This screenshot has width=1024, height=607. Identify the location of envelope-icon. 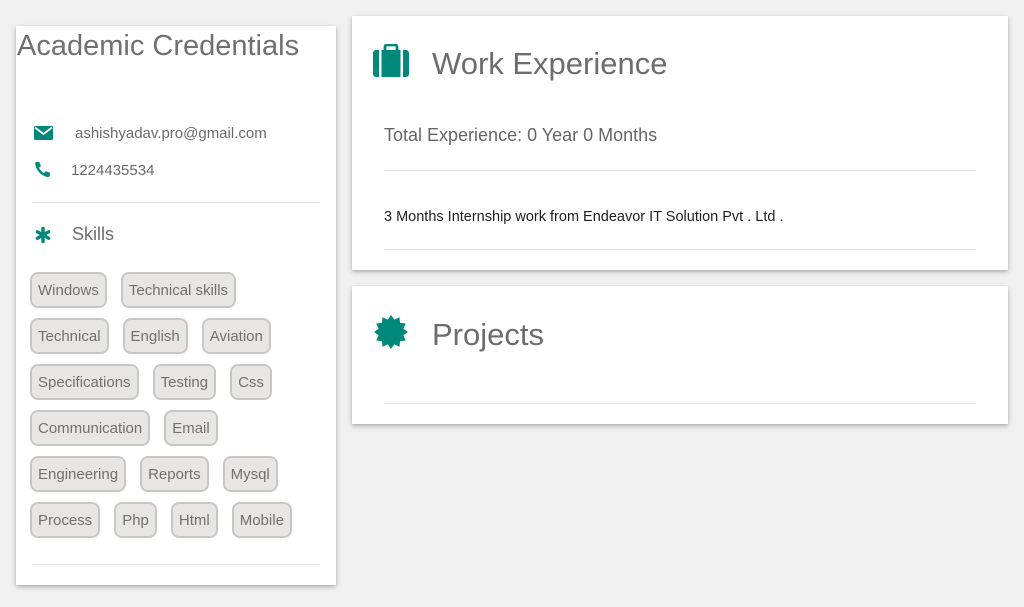
(44, 133).